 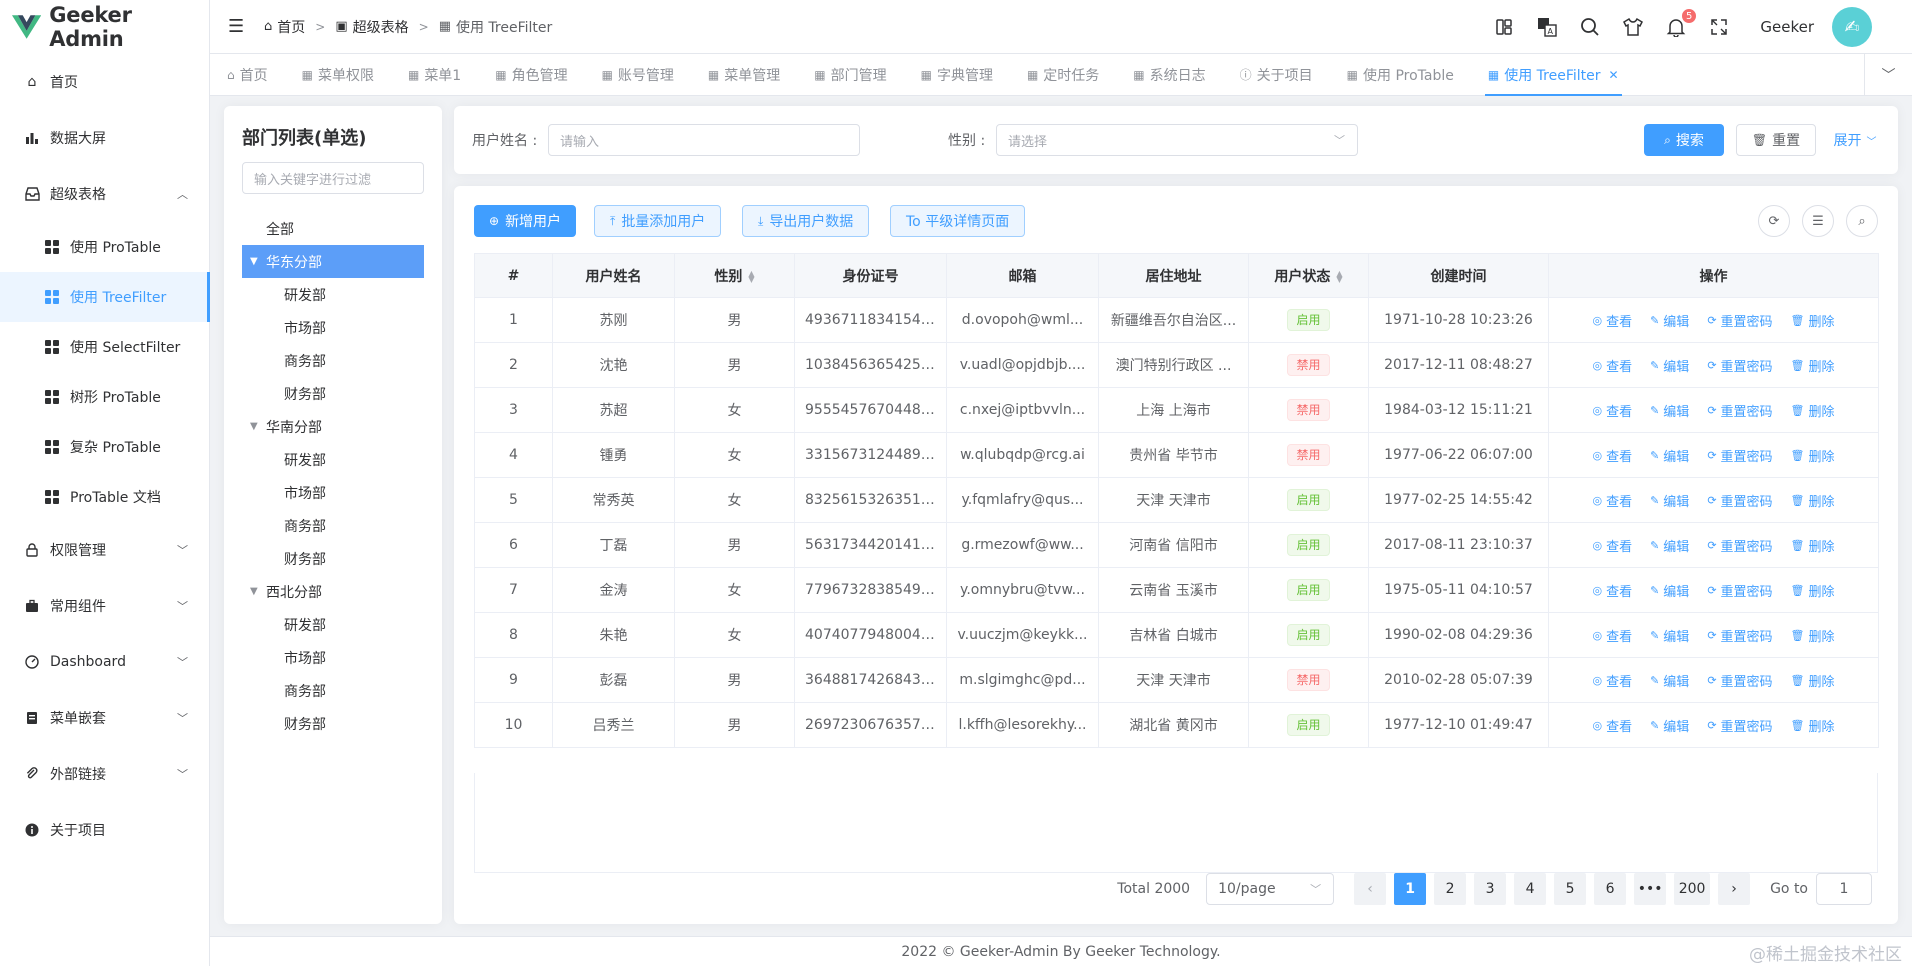 What do you see at coordinates (806, 221) in the screenshot?
I see `export-button: ⤓ 导出用户数据` at bounding box center [806, 221].